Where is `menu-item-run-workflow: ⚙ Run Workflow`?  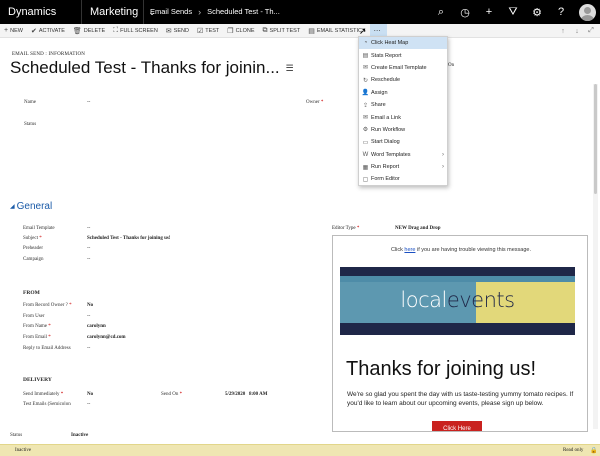
menu-item-run-workflow: ⚙ Run Workflow is located at coordinates (403, 130).